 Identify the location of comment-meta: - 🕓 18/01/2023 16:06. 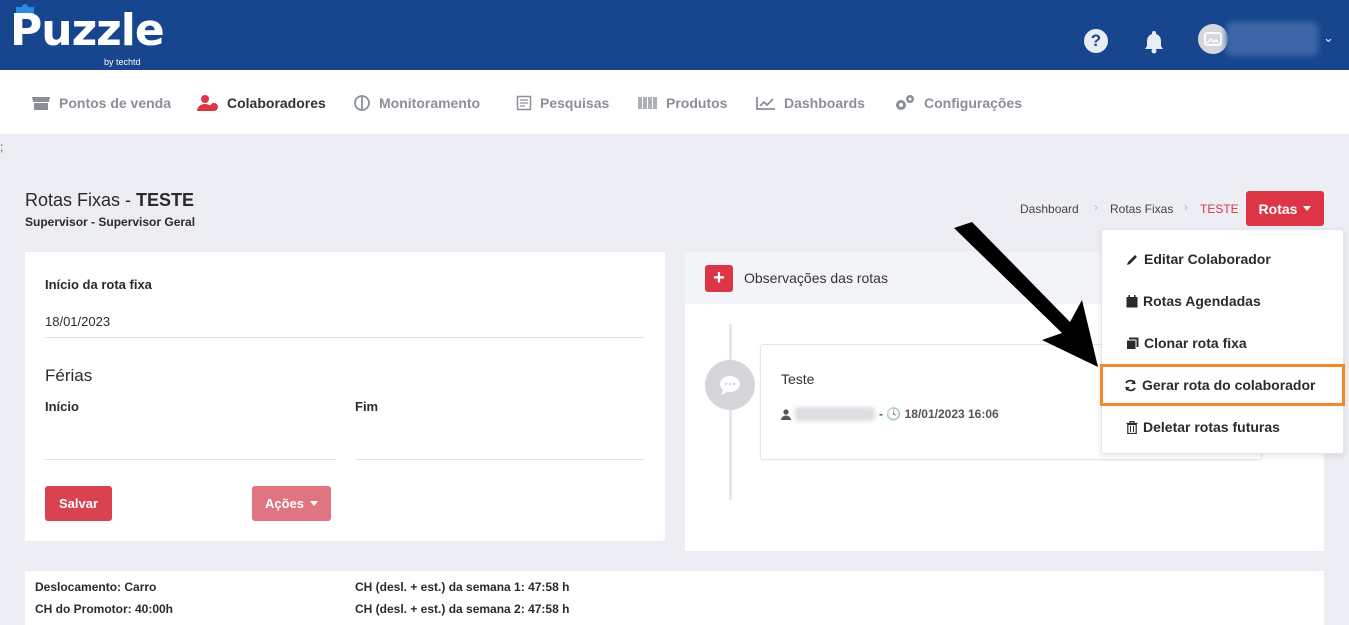
(890, 414).